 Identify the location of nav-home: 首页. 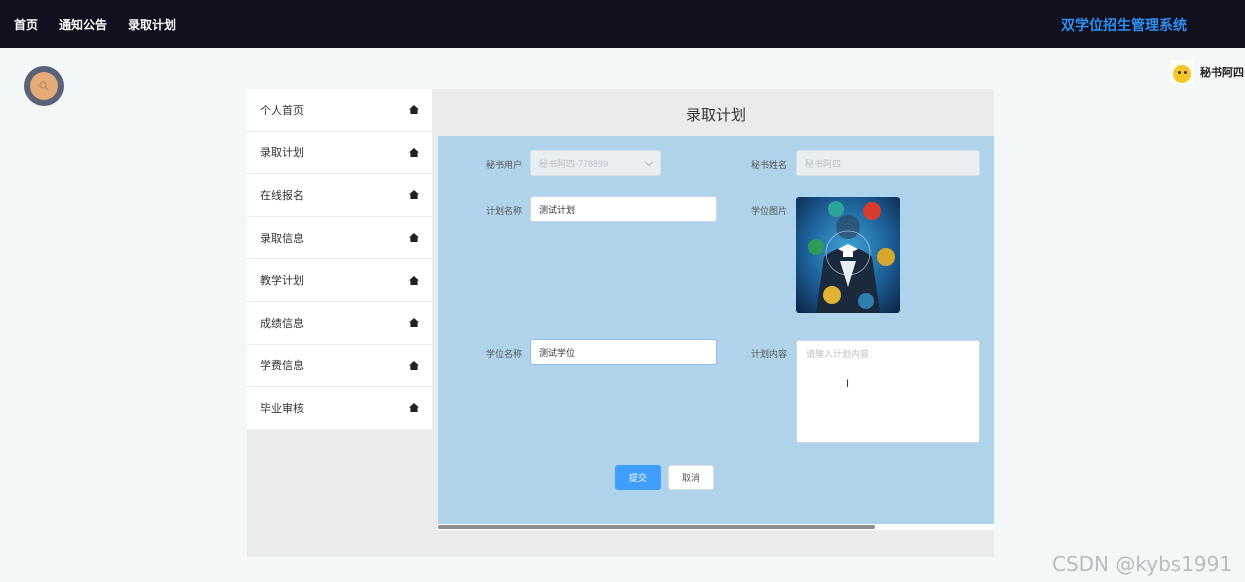
(26, 24).